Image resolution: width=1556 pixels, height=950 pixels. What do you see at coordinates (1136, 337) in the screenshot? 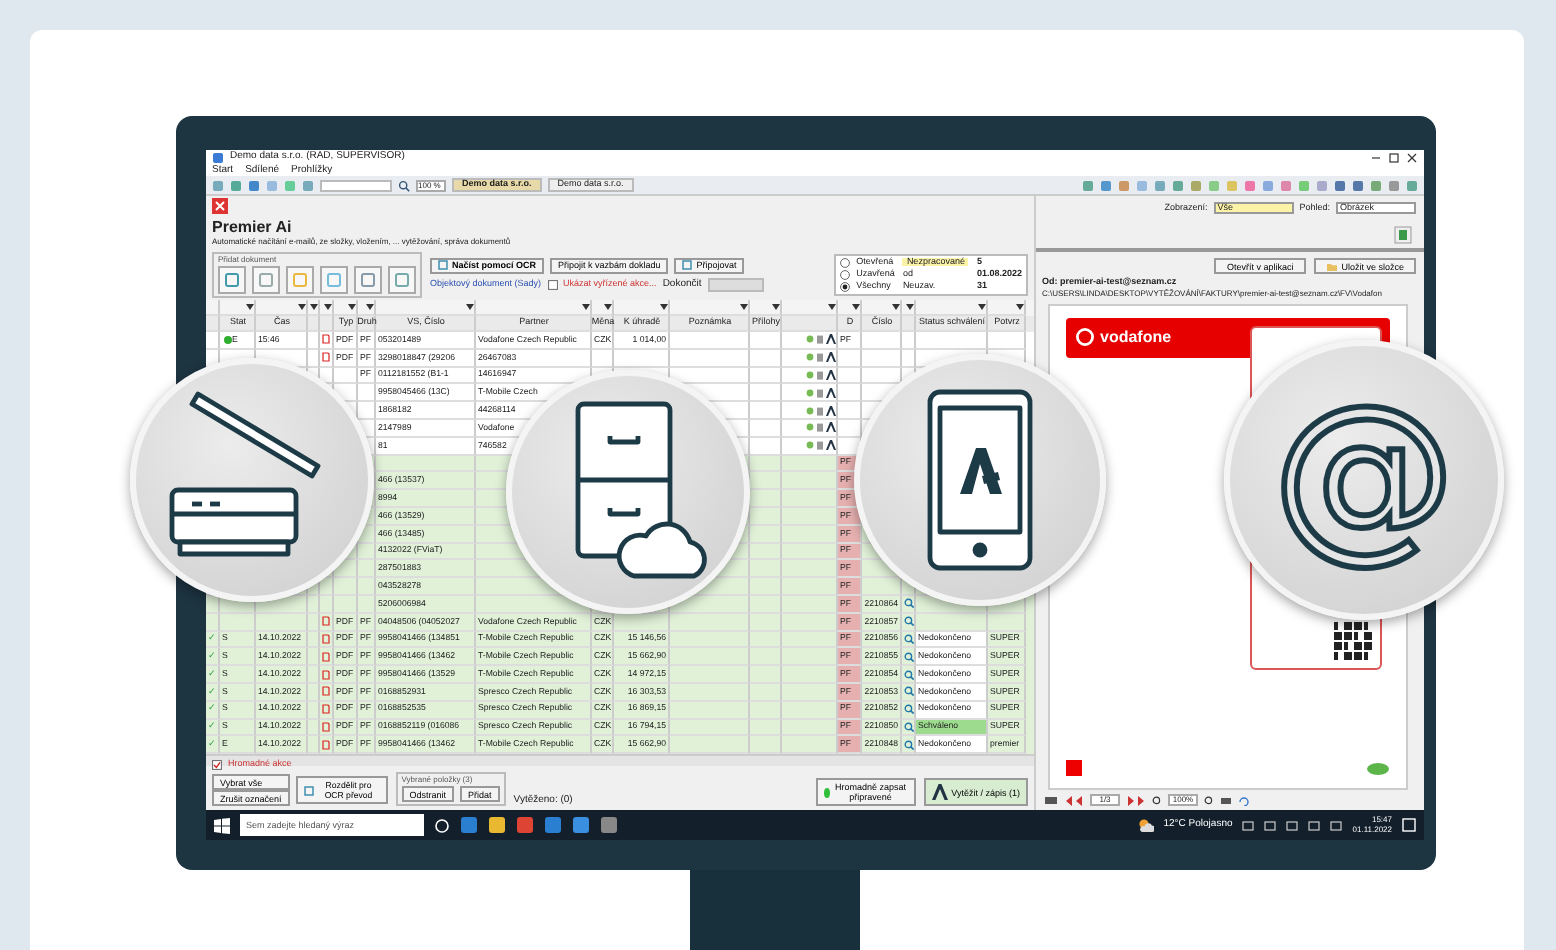
I see `brand-name: vodafone` at bounding box center [1136, 337].